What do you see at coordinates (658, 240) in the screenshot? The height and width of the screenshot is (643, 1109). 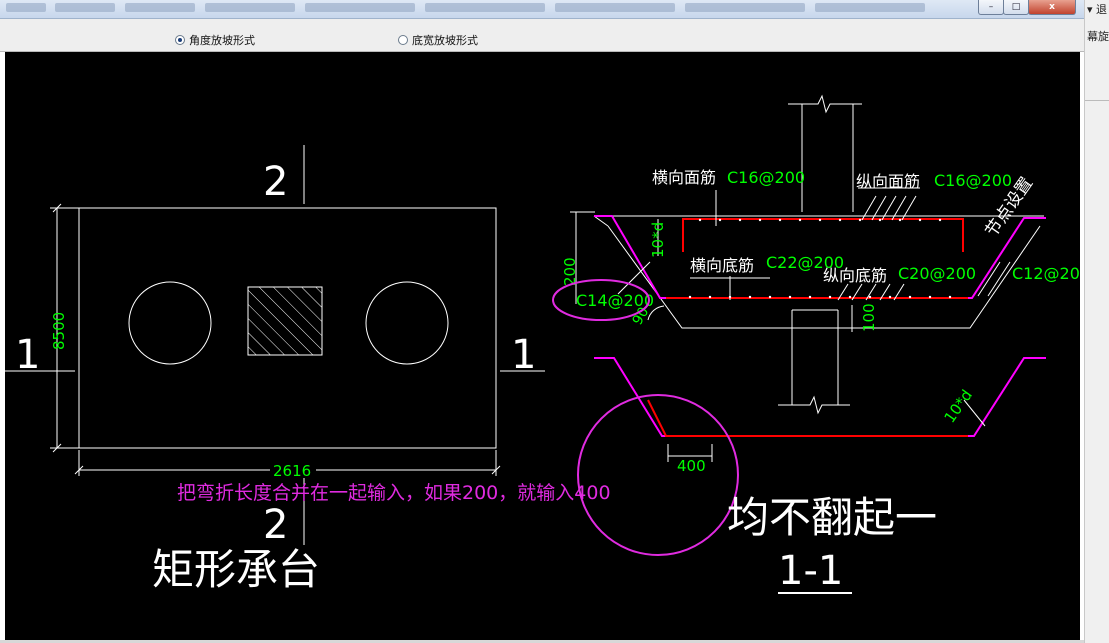 I see `dim-10d-top-value: 10*d` at bounding box center [658, 240].